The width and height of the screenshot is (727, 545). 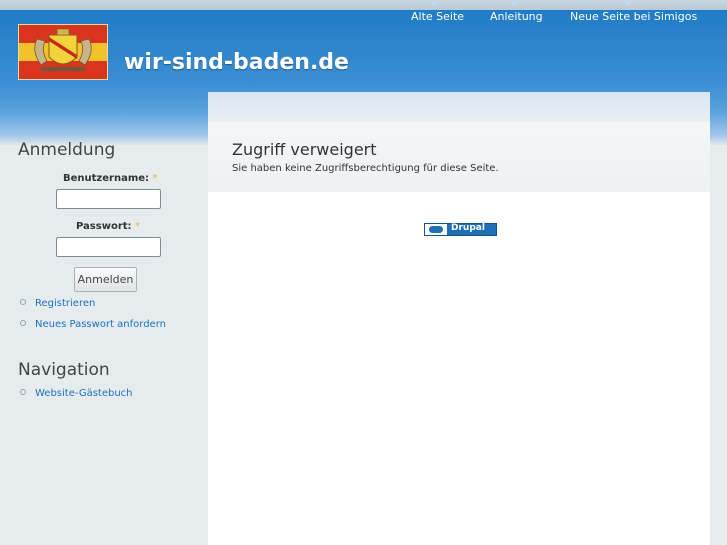 What do you see at coordinates (633, 16) in the screenshot?
I see `primary-link-neue-seite: Neue Seite bei Simigos` at bounding box center [633, 16].